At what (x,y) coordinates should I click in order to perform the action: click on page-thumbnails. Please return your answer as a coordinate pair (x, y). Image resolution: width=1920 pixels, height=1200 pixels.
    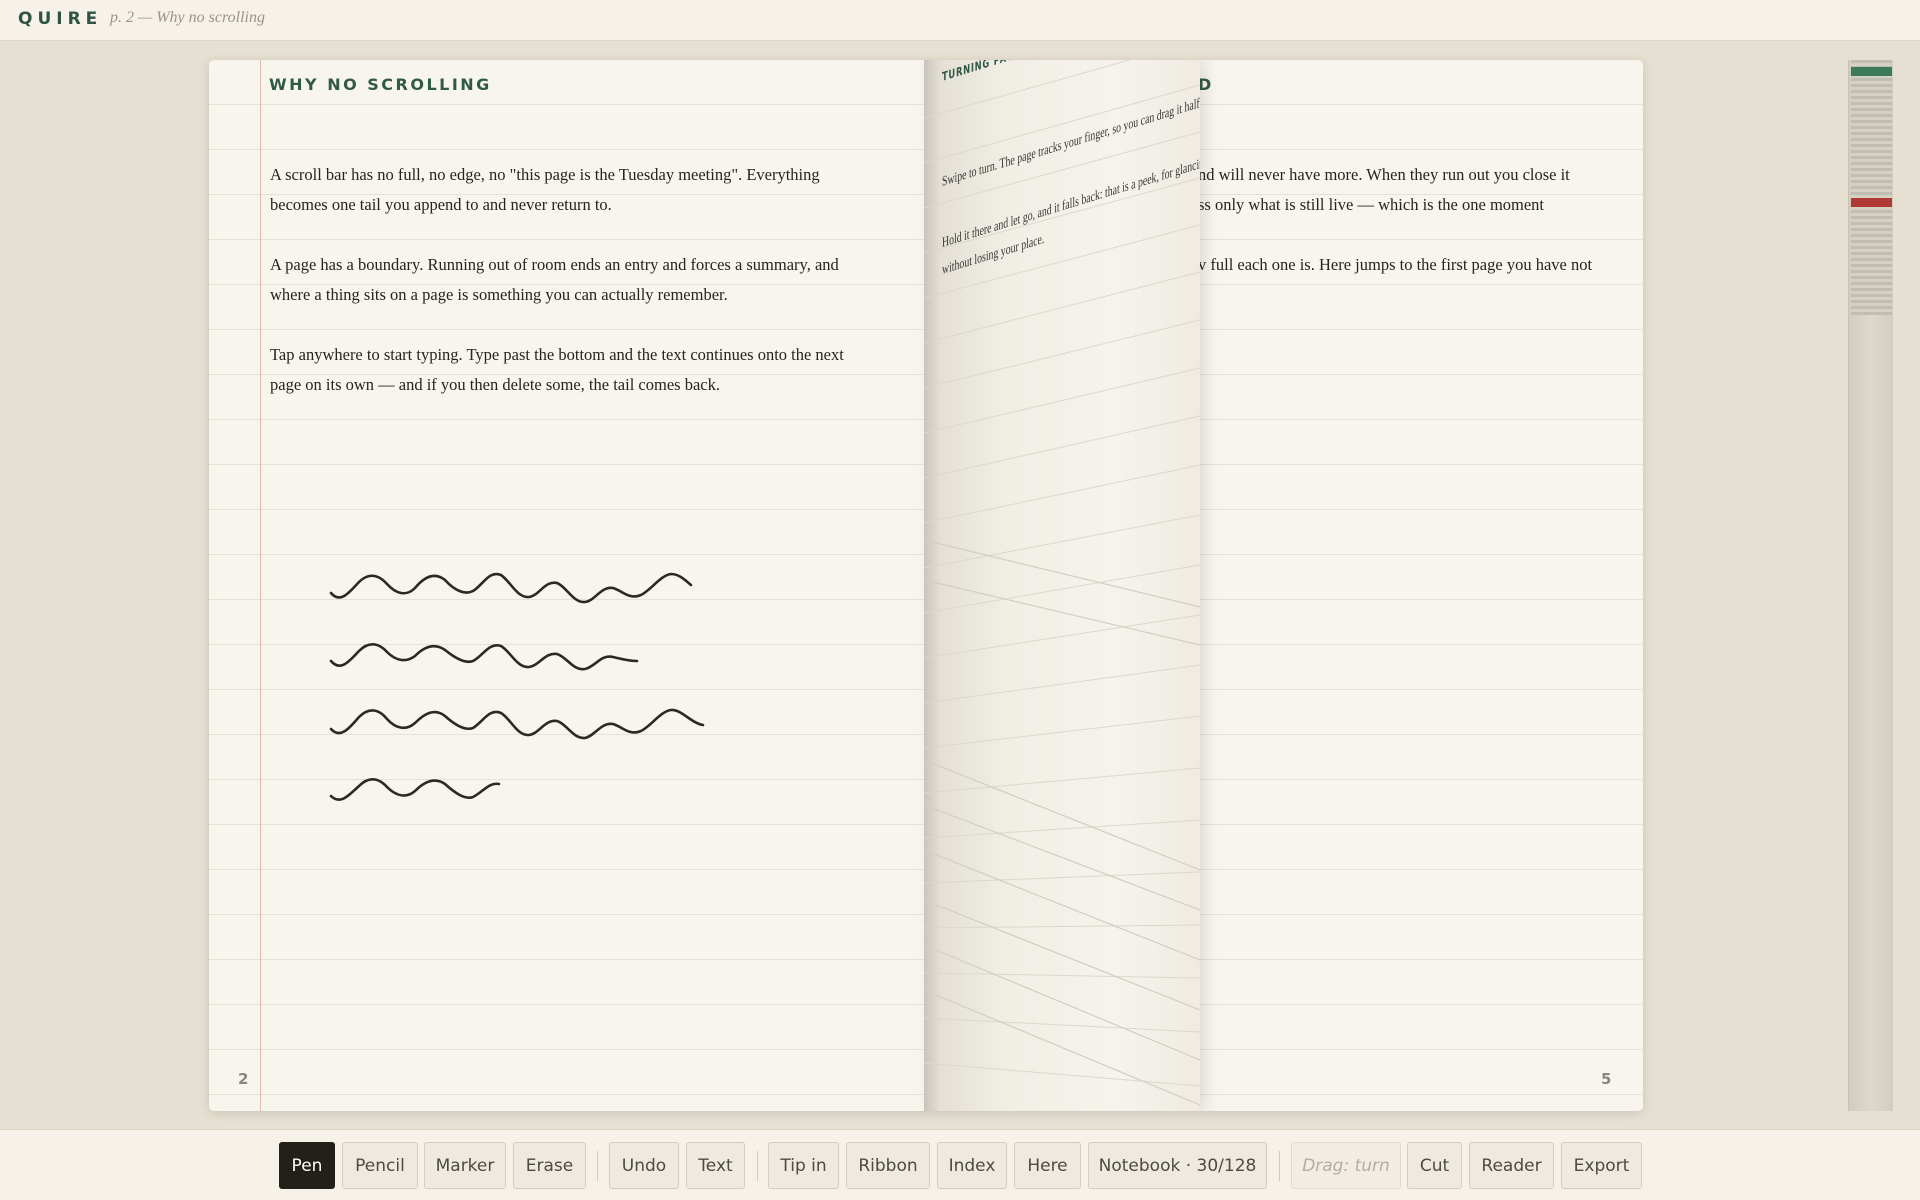
    Looking at the image, I should click on (1871, 187).